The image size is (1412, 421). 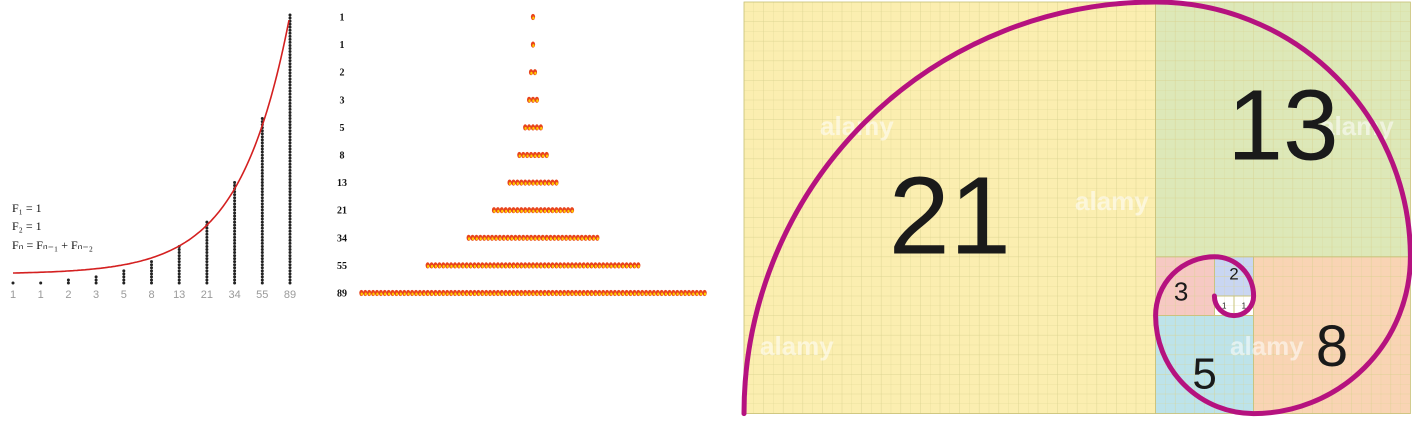 I want to click on square-label: 21, so click(x=950, y=215).